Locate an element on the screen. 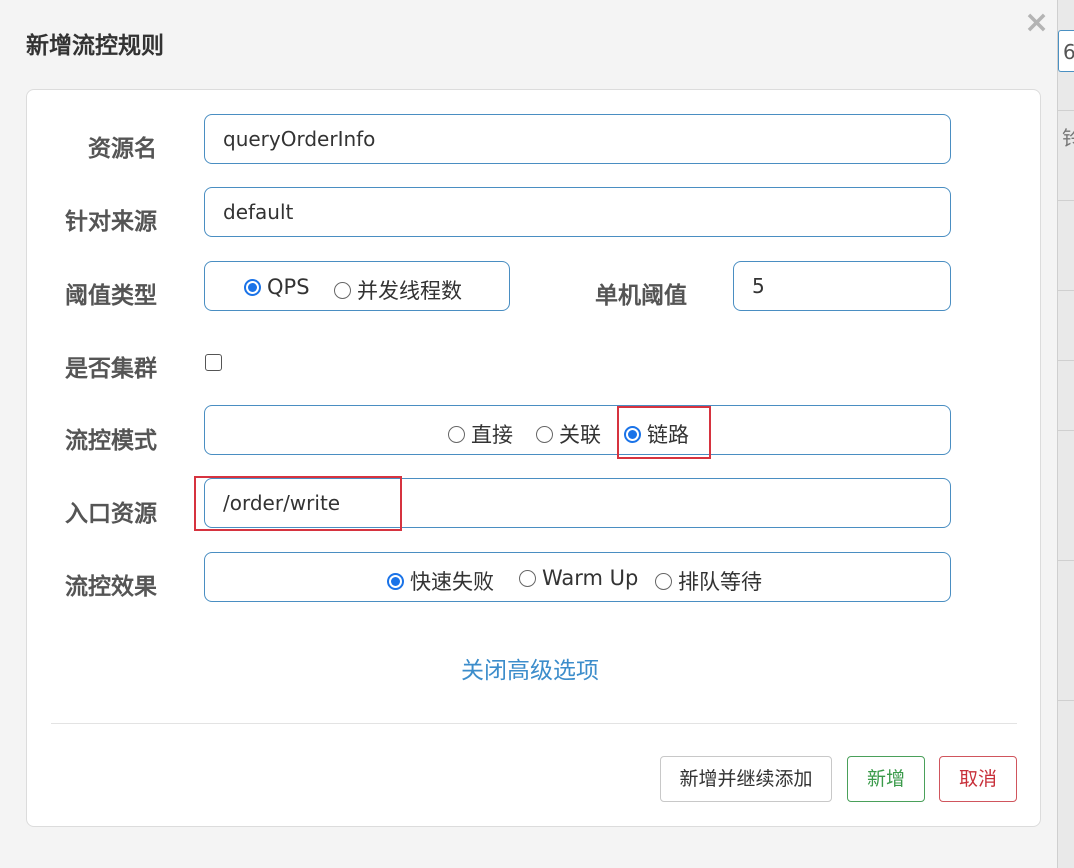 This screenshot has width=1074, height=868. behavior-warm-up-radio: Warm Up is located at coordinates (578, 578).